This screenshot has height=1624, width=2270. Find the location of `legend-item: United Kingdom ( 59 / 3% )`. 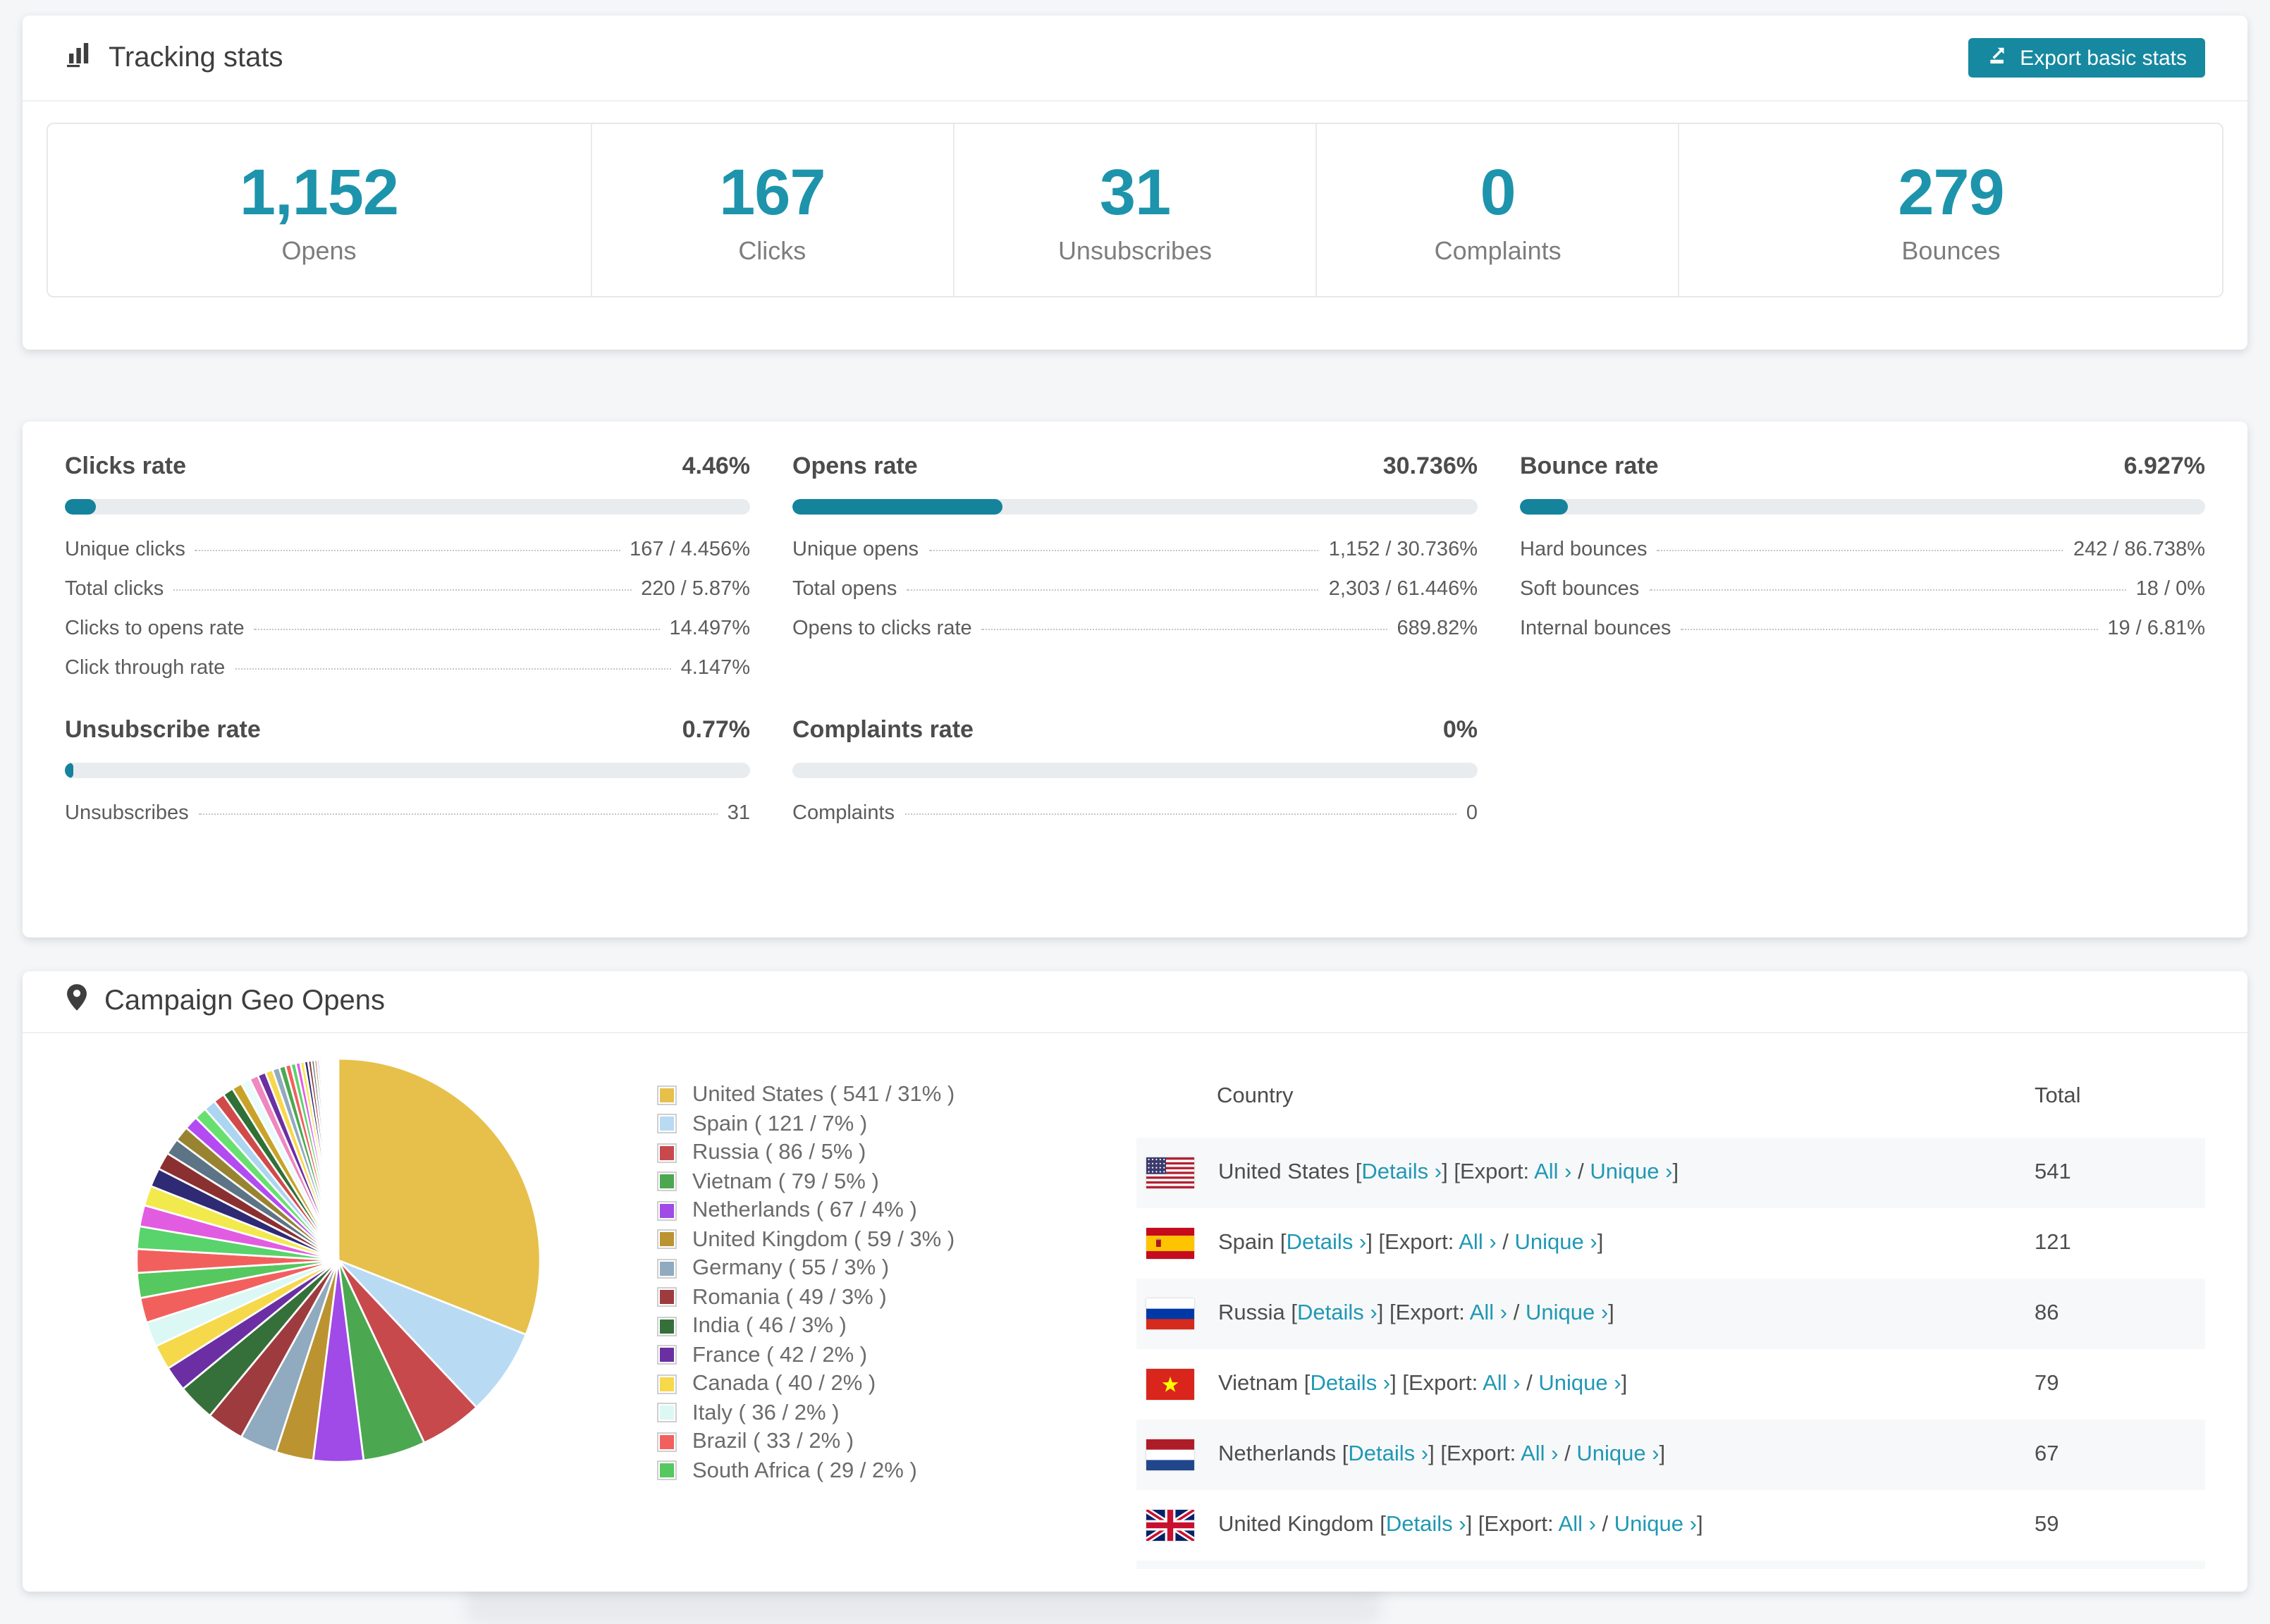

legend-item: United Kingdom ( 59 / 3% ) is located at coordinates (896, 1240).